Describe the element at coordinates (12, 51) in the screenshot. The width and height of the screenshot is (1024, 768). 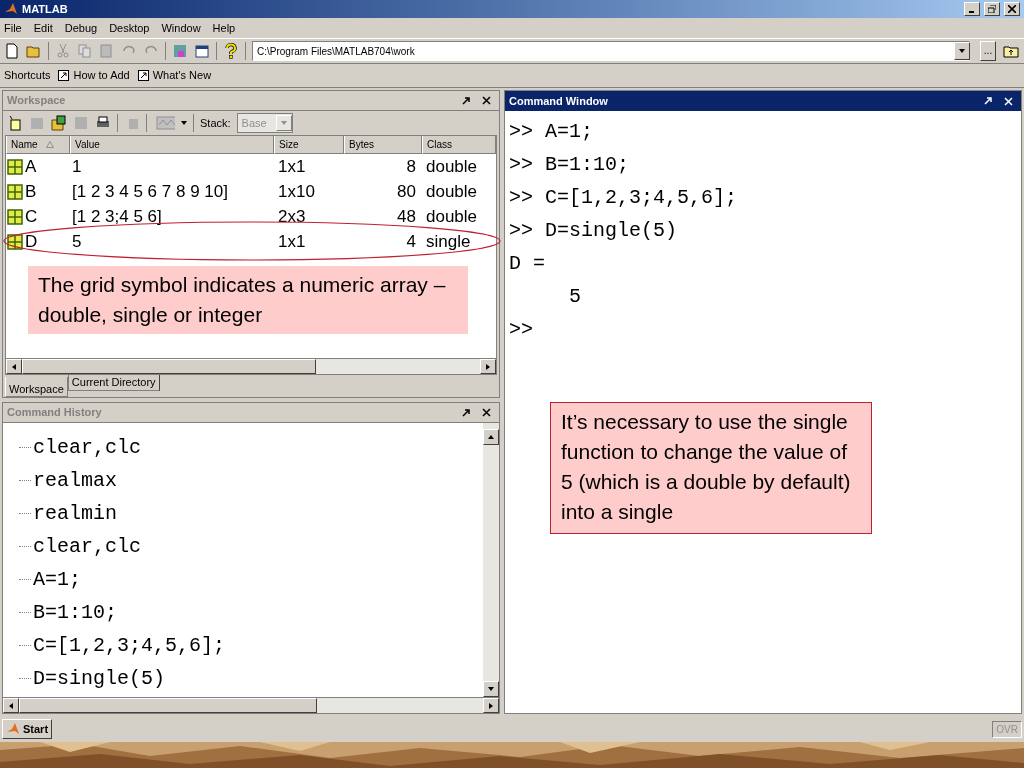
I see `new-file-icon` at that location.